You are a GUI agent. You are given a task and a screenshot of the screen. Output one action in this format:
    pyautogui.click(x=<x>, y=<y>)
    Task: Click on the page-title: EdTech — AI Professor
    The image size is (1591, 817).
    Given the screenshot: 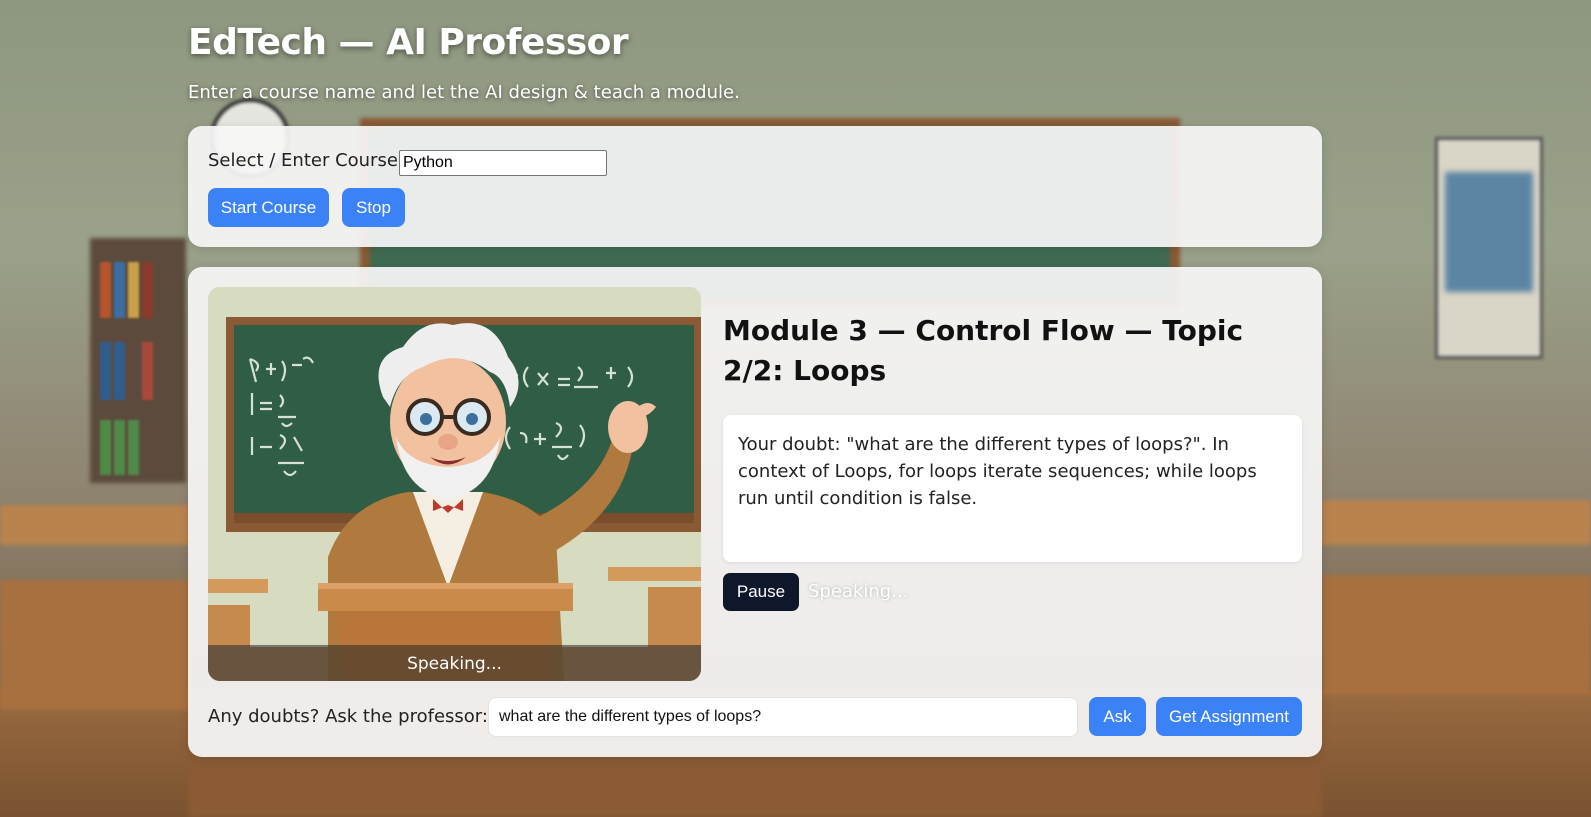 What is the action you would take?
    pyautogui.click(x=408, y=42)
    